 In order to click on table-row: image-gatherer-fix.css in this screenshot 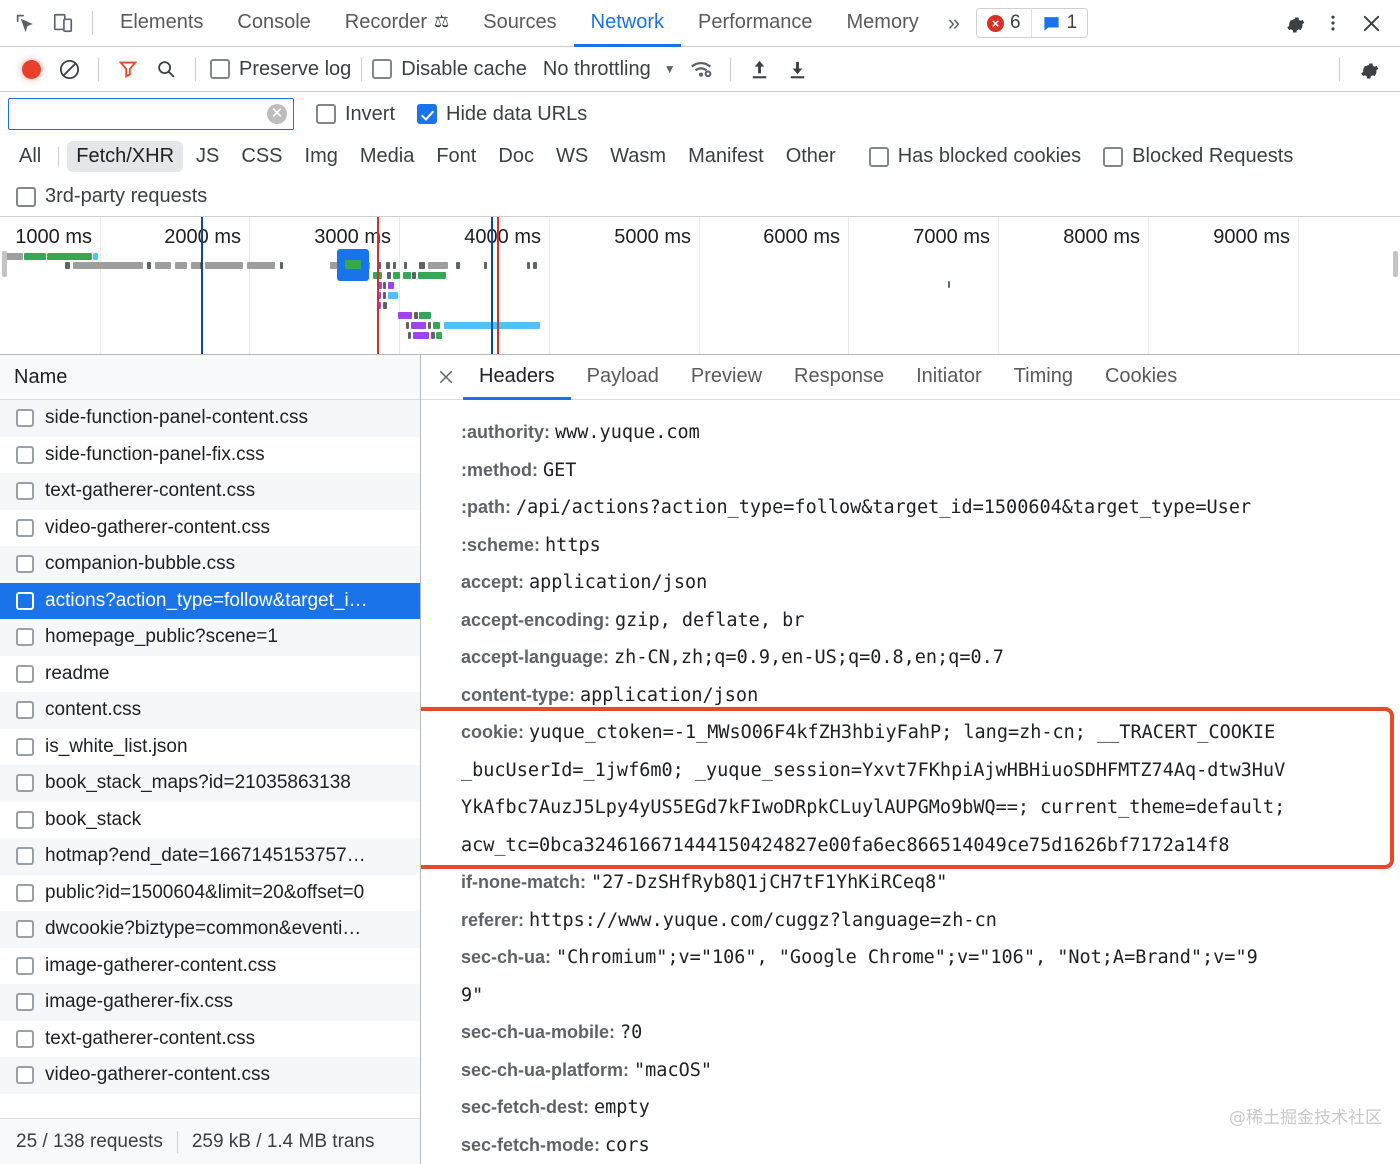, I will do `click(210, 1002)`.